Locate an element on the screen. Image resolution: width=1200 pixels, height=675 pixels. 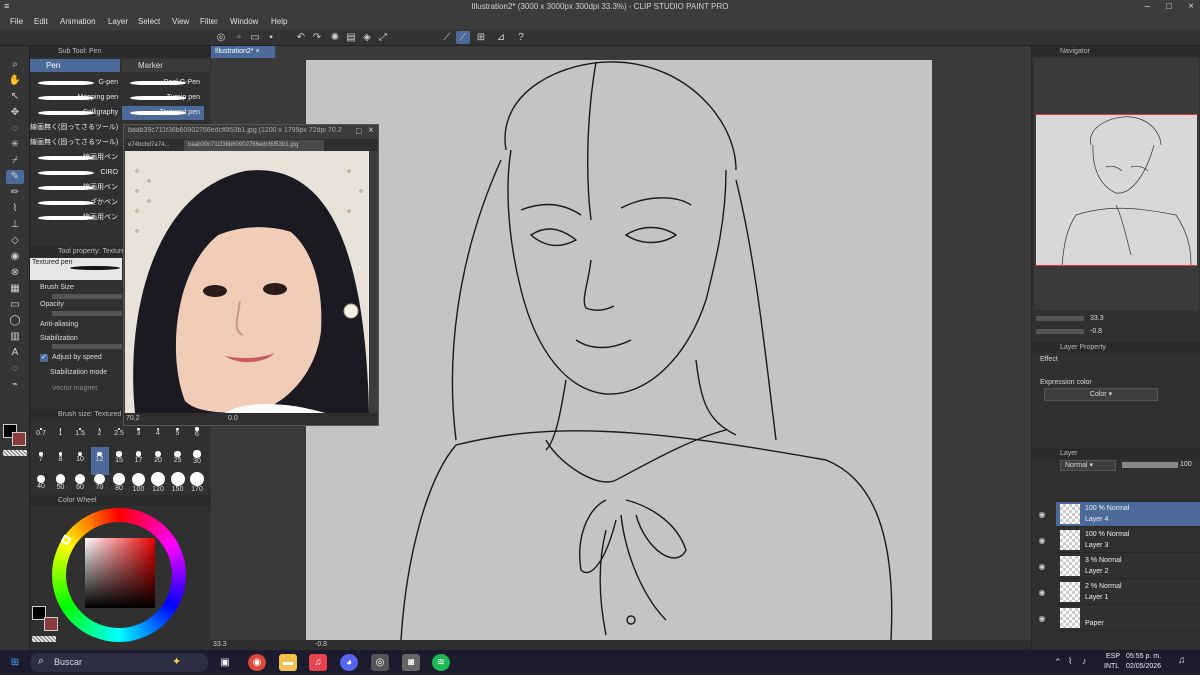
layer-row: 100 % Normal Layer 4 is located at coordinates (1128, 514).